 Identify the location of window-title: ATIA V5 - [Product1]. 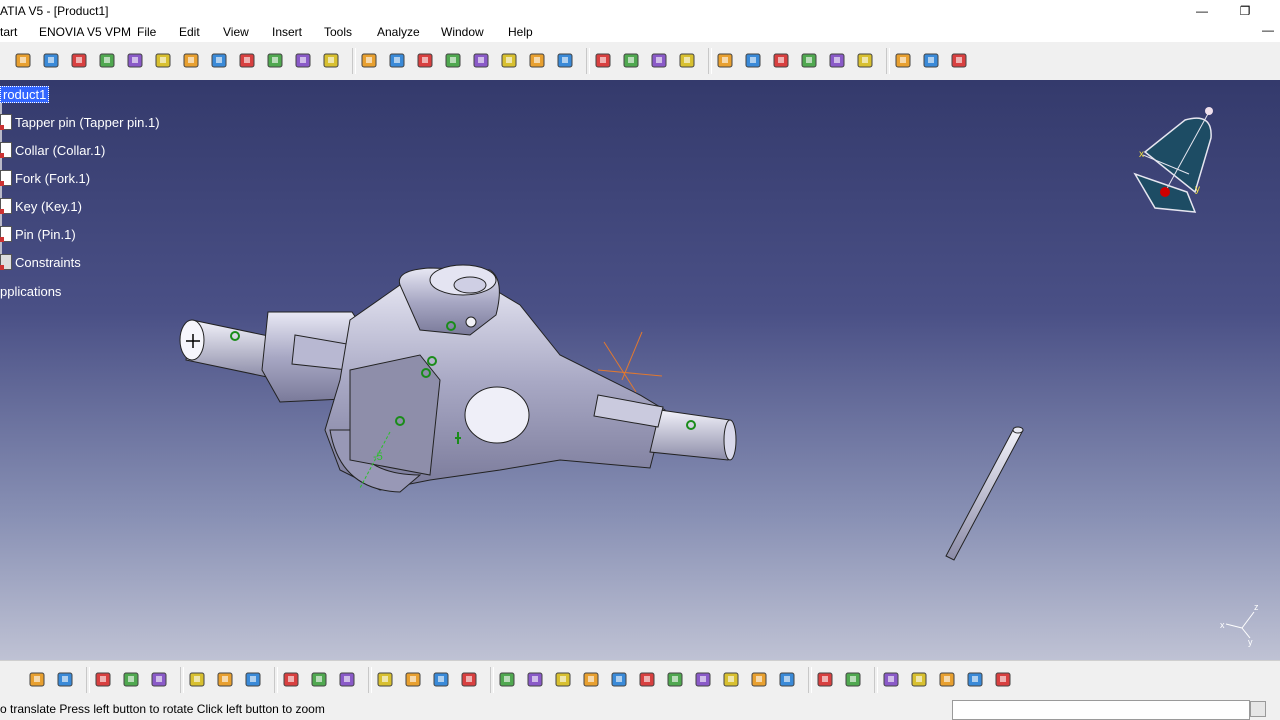
(54, 11).